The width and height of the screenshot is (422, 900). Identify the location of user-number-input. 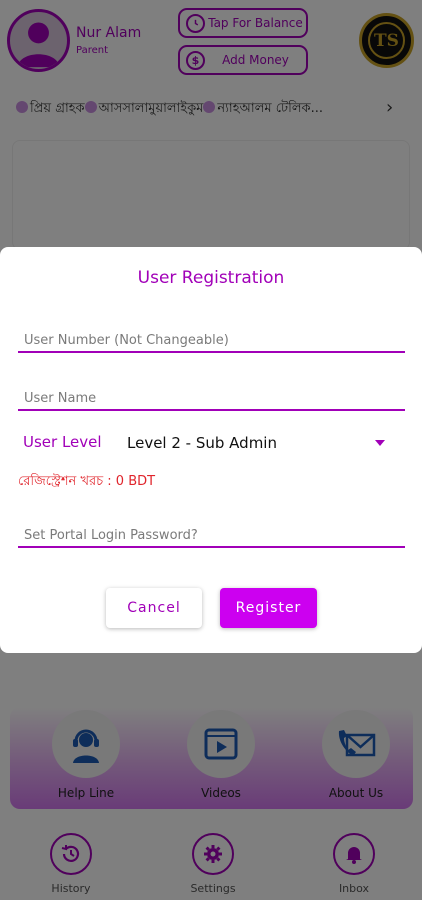
(211, 337).